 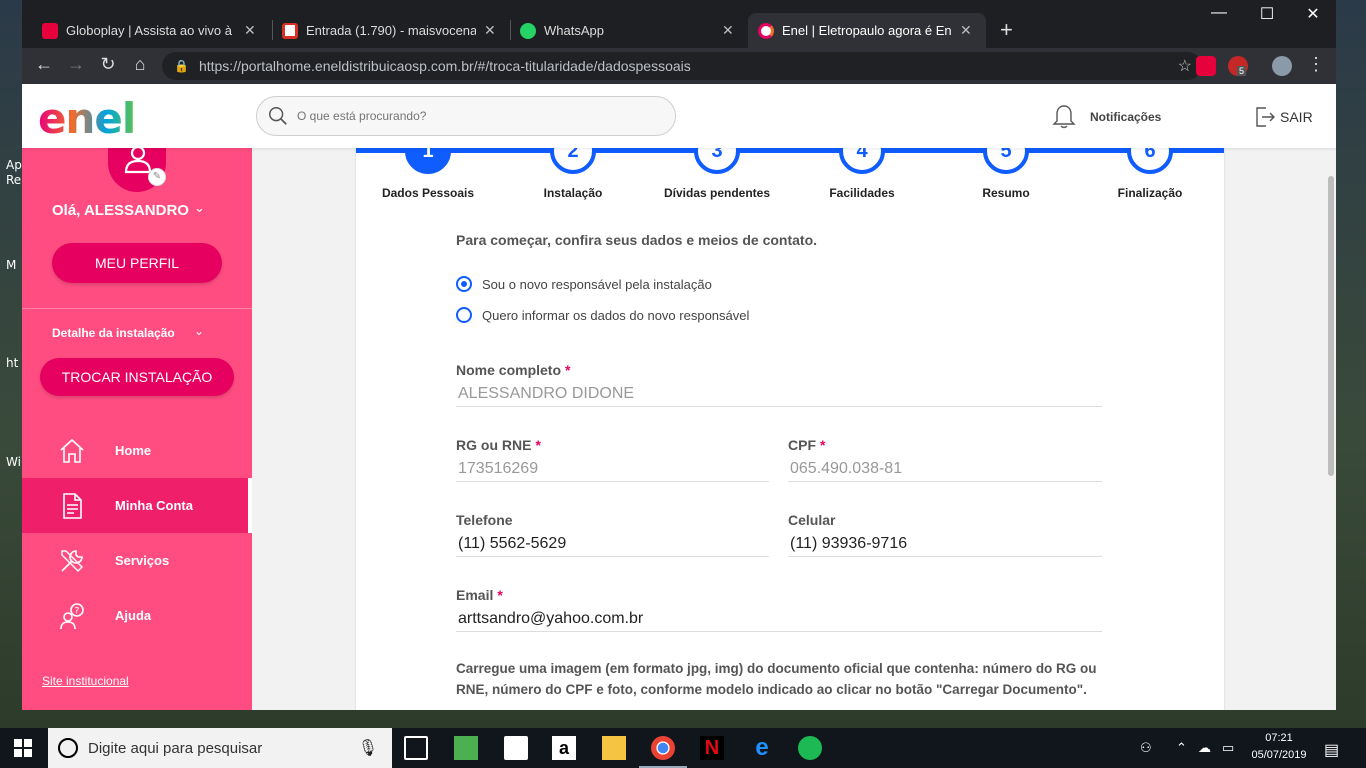 I want to click on sidebar-item-home: Home, so click(x=137, y=450).